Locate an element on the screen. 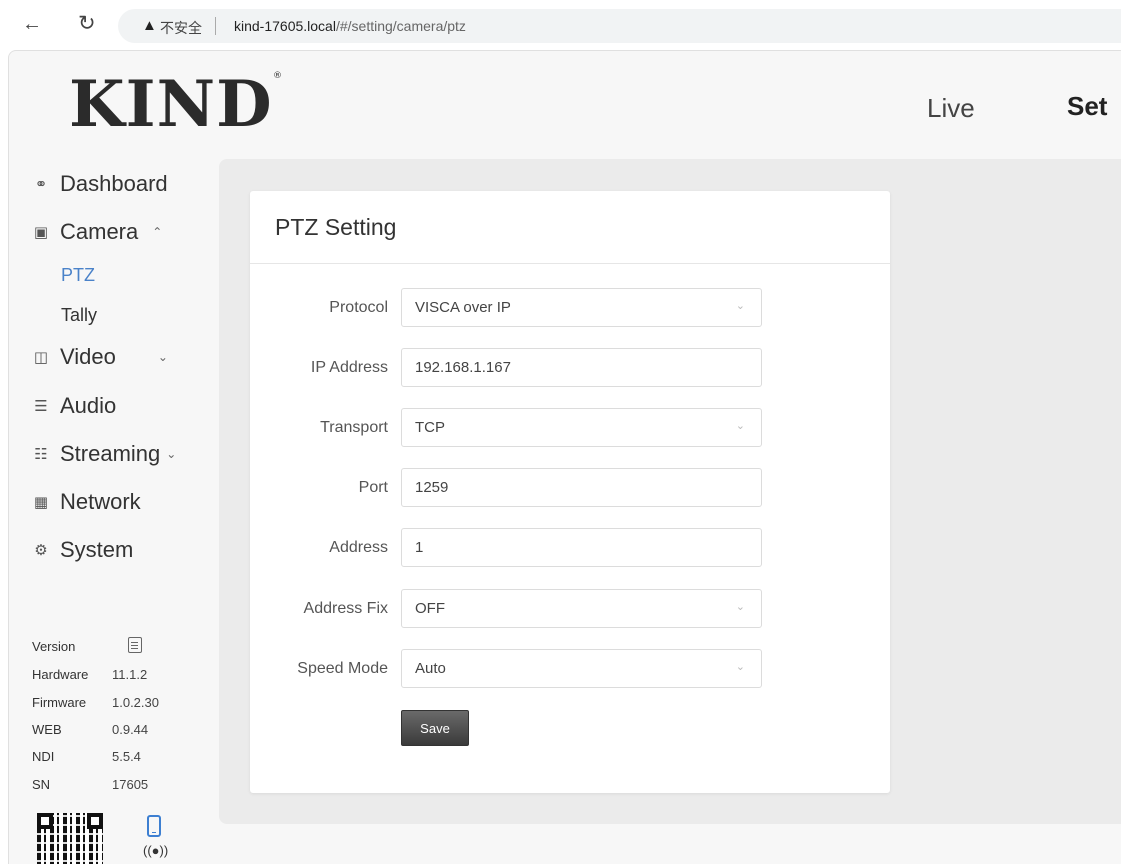 The image size is (1121, 864). version-value: 0.9.44 is located at coordinates (130, 729).